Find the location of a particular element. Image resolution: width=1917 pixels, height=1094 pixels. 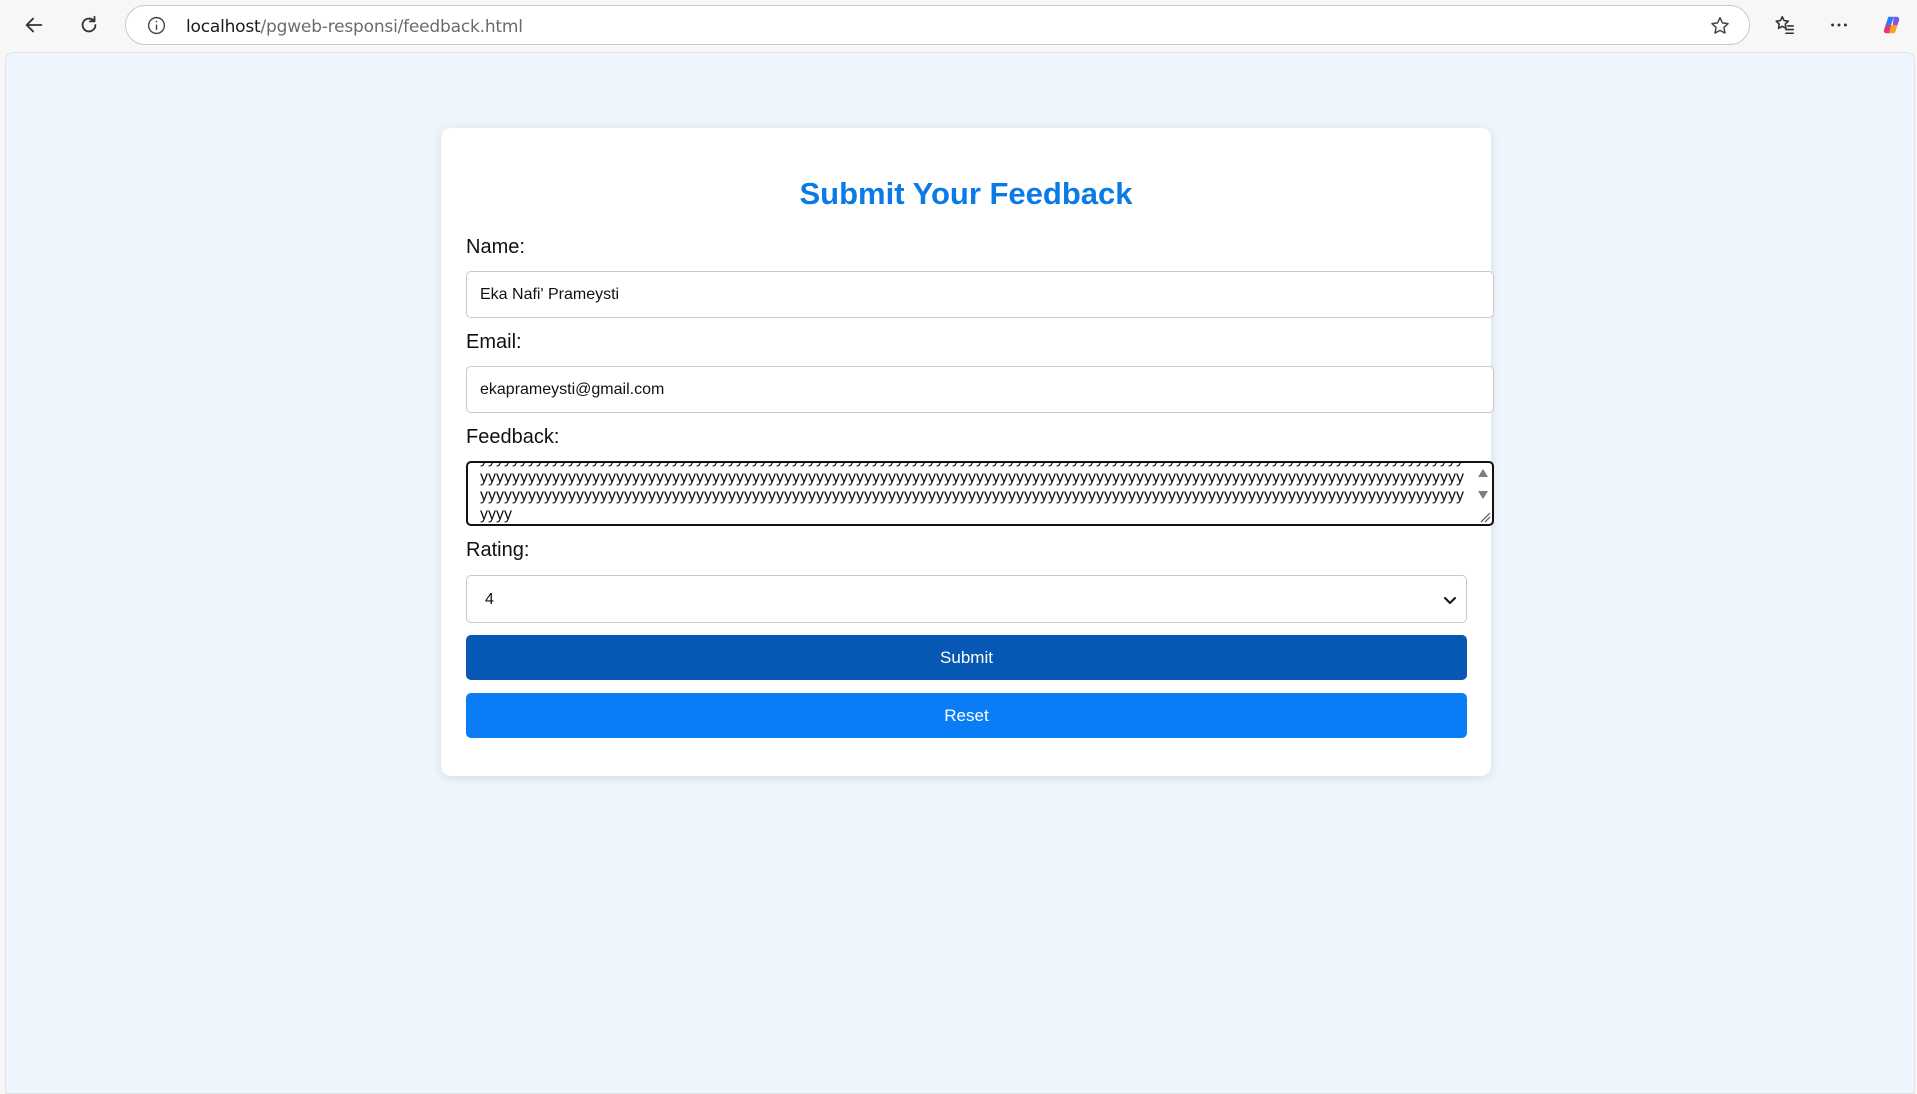

name-input is located at coordinates (980, 294).